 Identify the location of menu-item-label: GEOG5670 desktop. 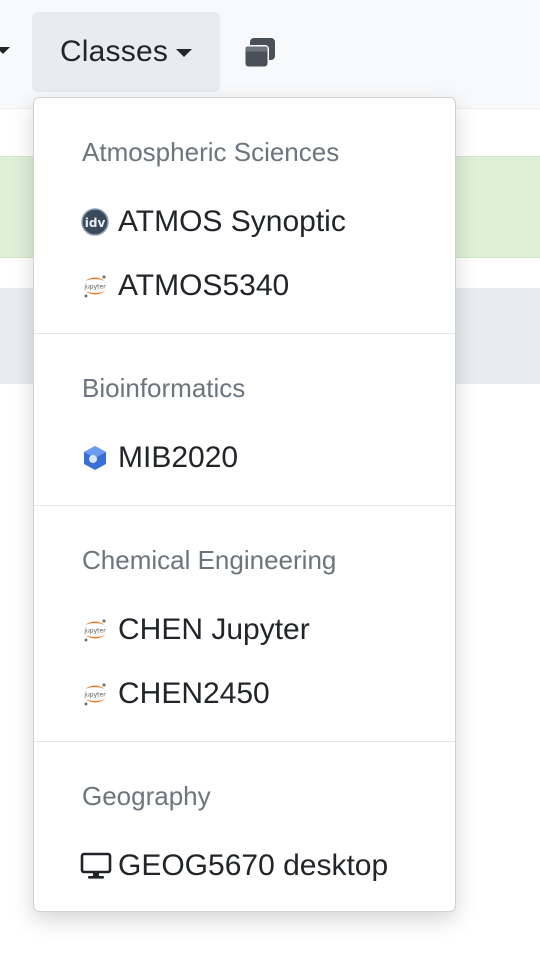
(253, 865).